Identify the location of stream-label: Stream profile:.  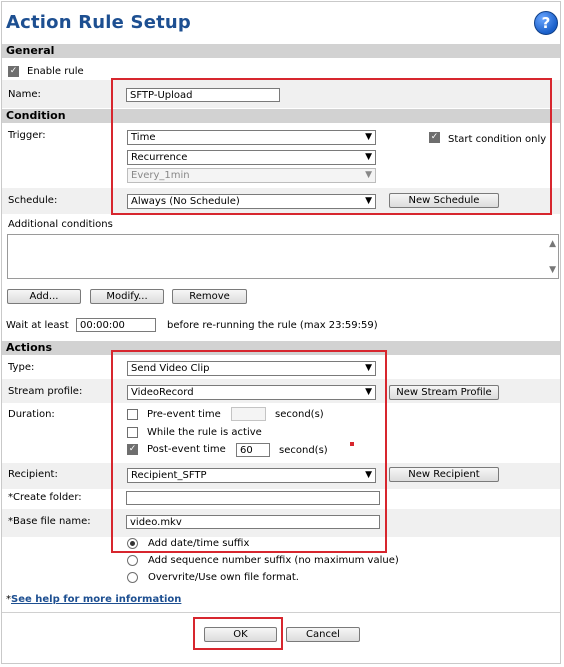
(45, 391).